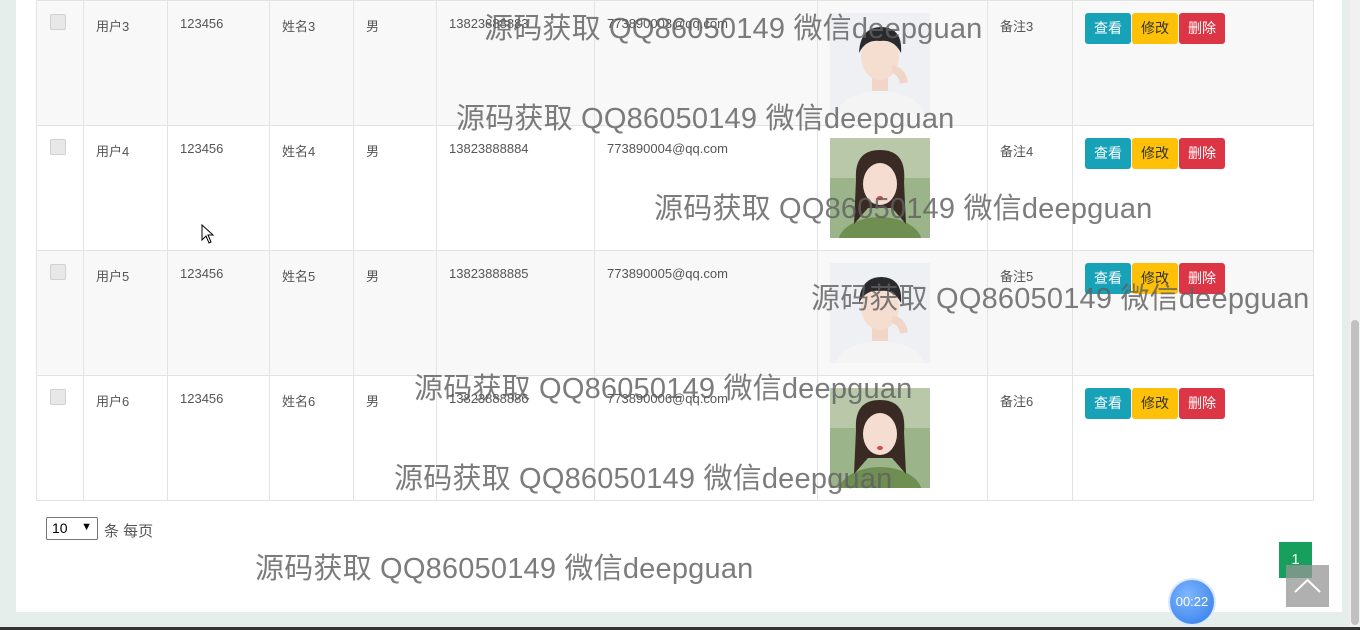 The width and height of the screenshot is (1360, 630). Describe the element at coordinates (489, 148) in the screenshot. I see `phone-cell: 13823888884` at that location.